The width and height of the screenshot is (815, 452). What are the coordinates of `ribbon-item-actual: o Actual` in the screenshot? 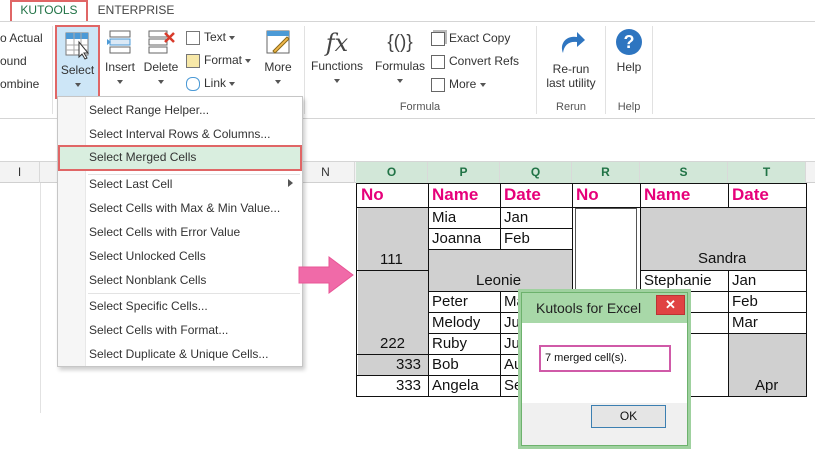 It's located at (21, 38).